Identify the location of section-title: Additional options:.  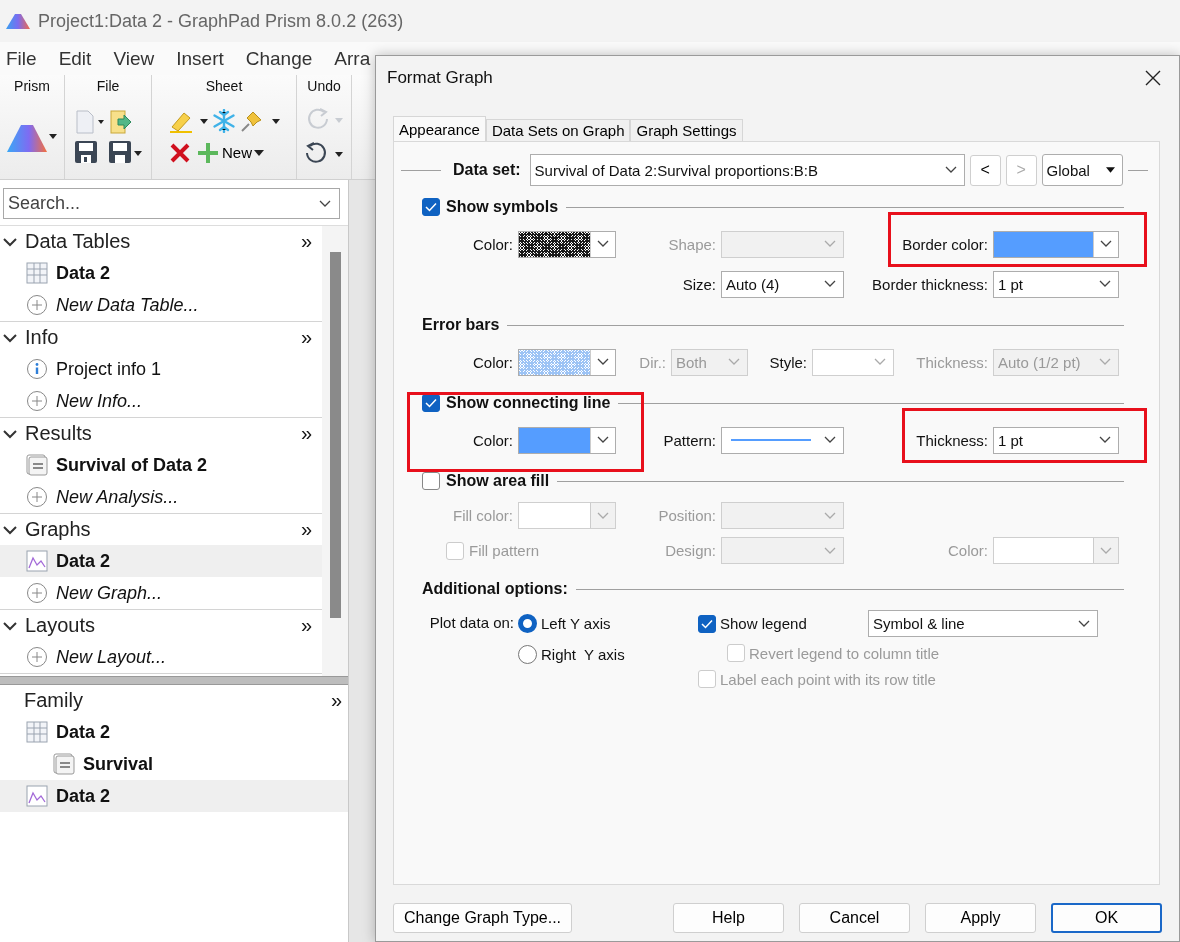
(495, 589).